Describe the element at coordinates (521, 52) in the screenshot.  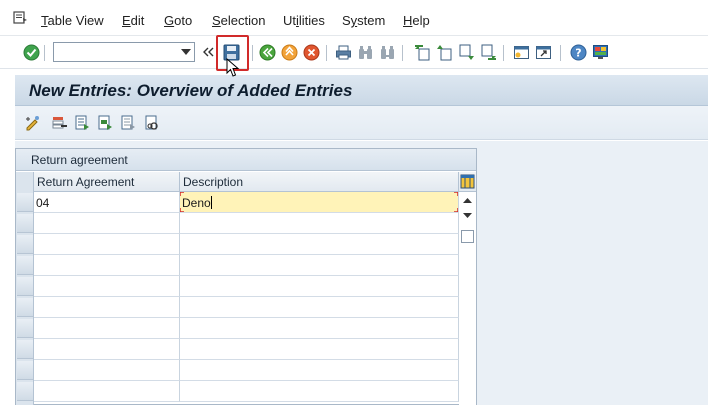
I see `create-session-button` at that location.